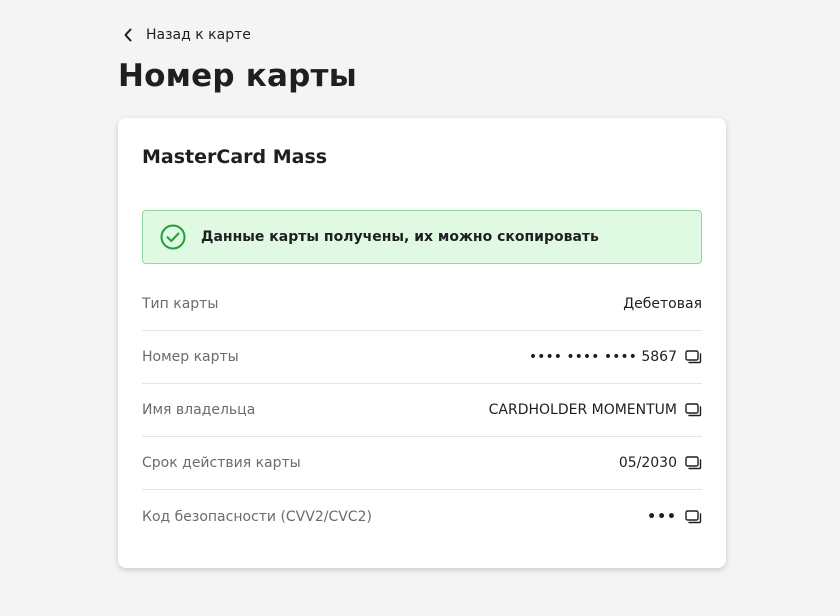 The height and width of the screenshot is (616, 840). I want to click on back-link-label: Назад к карте, so click(198, 35).